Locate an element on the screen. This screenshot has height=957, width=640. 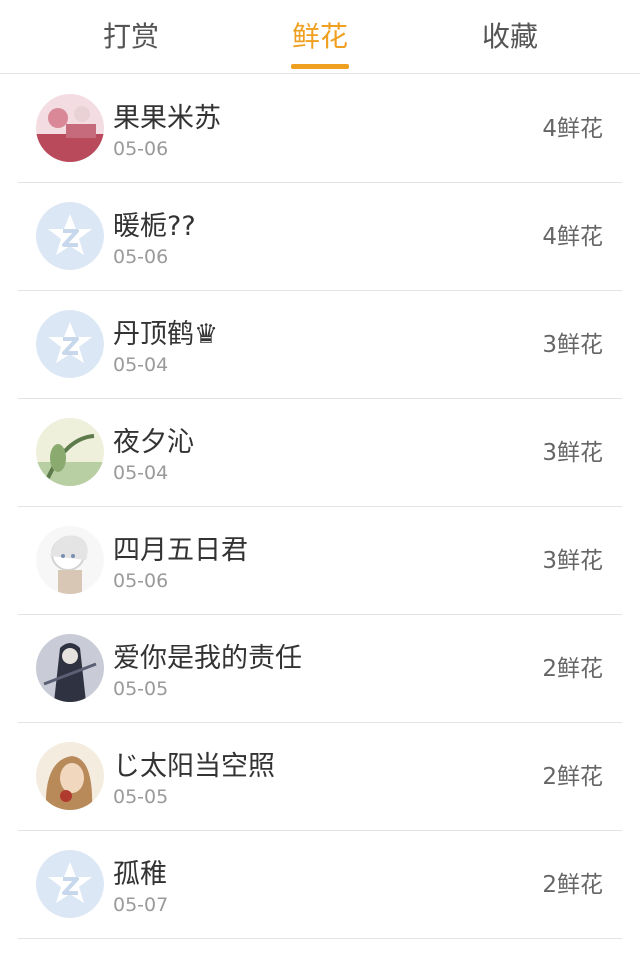
list-item: 暖栀?? 05-06 4鲜花 is located at coordinates (320, 236).